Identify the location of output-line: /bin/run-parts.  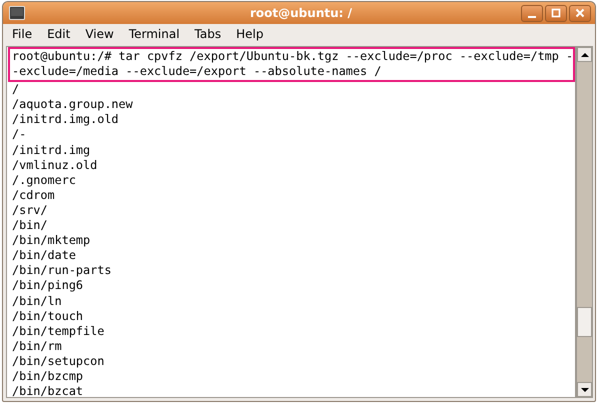
(61, 270).